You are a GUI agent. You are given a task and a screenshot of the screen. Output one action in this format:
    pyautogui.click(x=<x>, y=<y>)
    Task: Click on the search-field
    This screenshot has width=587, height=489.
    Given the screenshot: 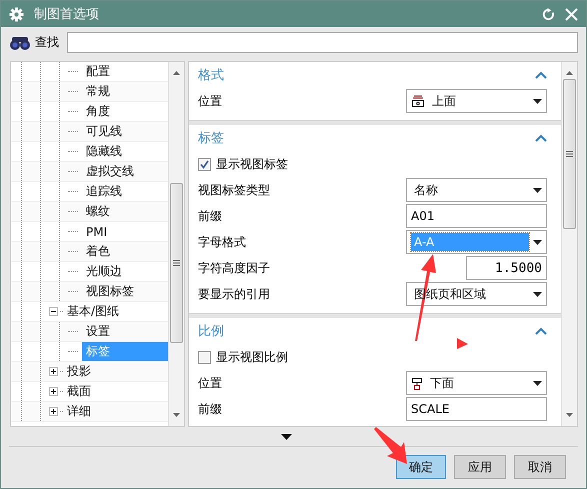 What is the action you would take?
    pyautogui.click(x=322, y=42)
    